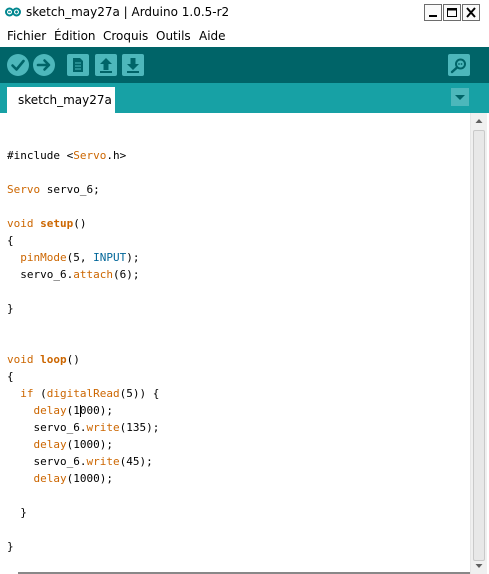  I want to click on tab-sketch: sketch_may27a, so click(61, 100).